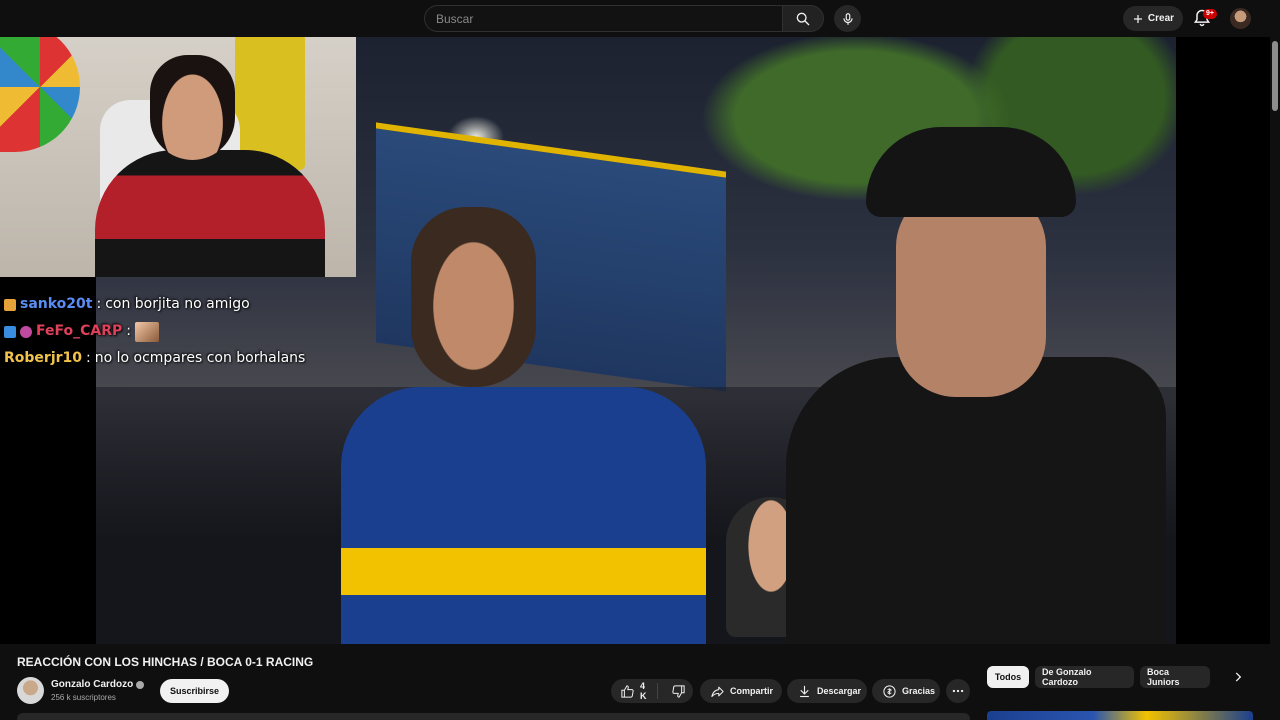 Image resolution: width=1280 pixels, height=720 pixels. I want to click on voice-search-button, so click(847, 18).